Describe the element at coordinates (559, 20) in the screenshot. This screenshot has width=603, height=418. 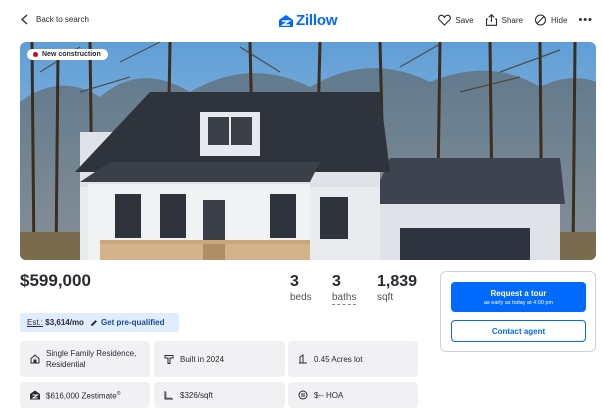
I see `hide-label: Hide` at that location.